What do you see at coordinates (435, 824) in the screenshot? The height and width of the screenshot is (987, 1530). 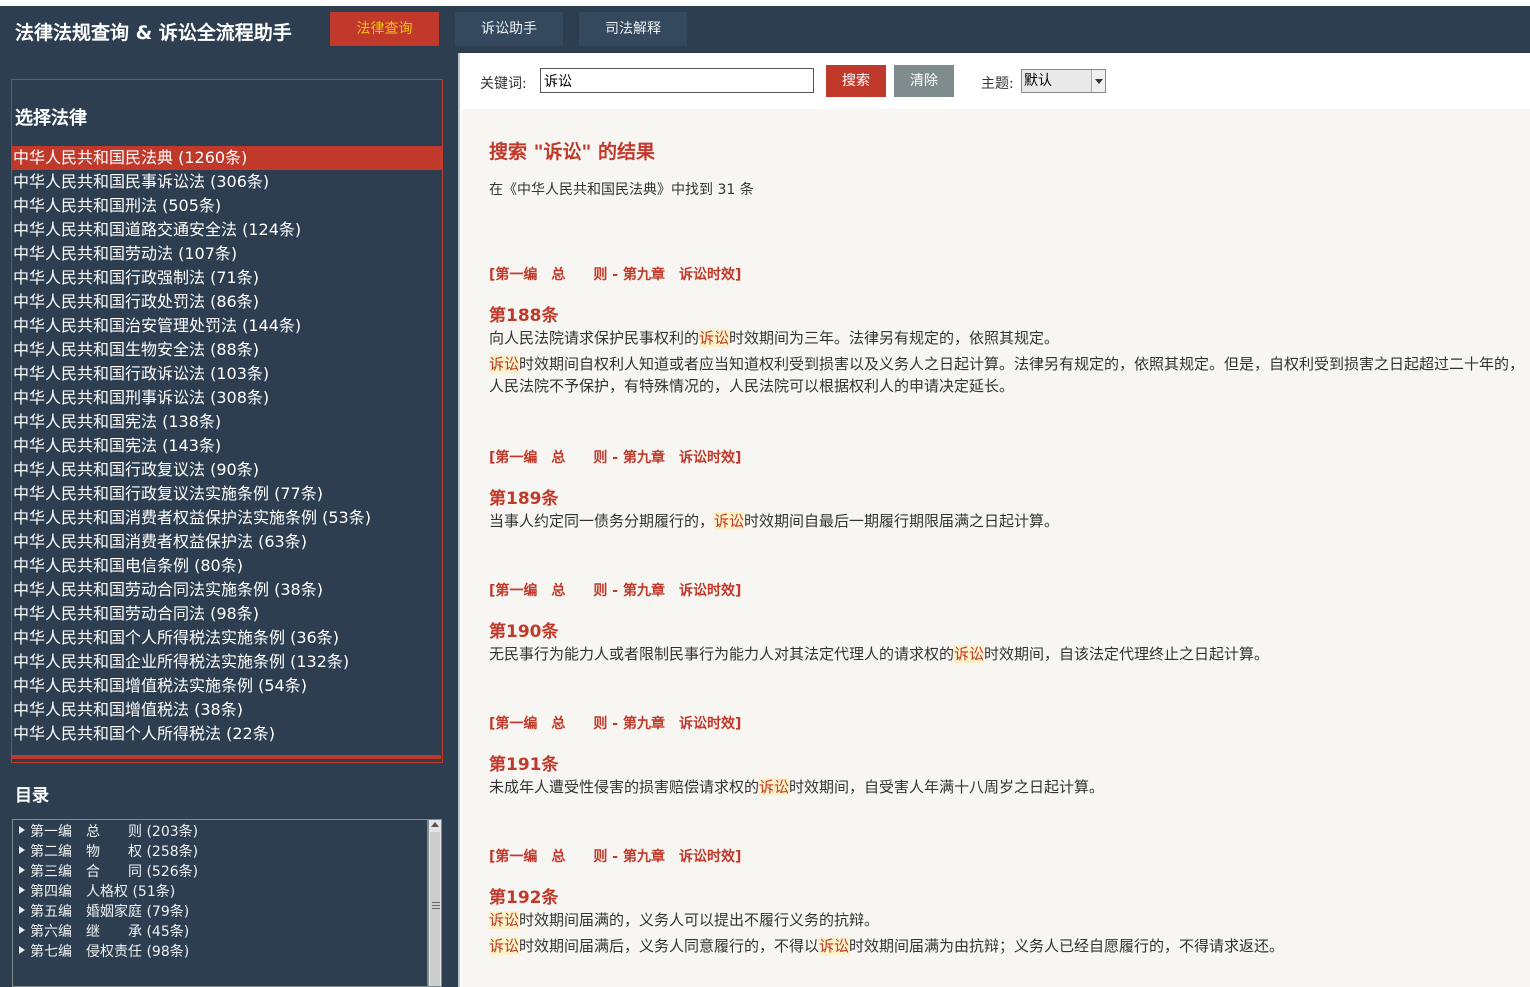 I see `scroll-up-arrow-icon` at bounding box center [435, 824].